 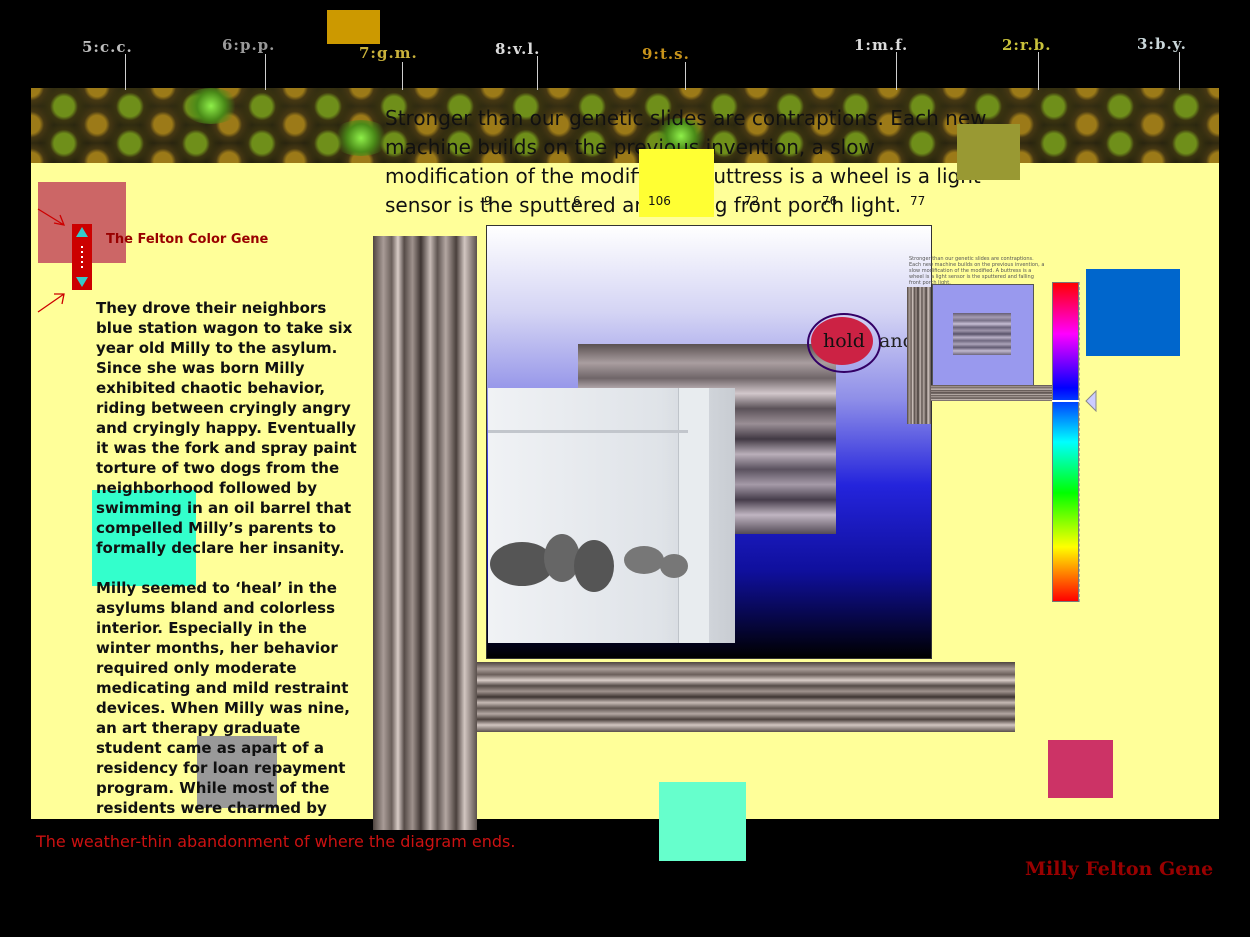 I want to click on thumbnail, so click(x=983, y=335).